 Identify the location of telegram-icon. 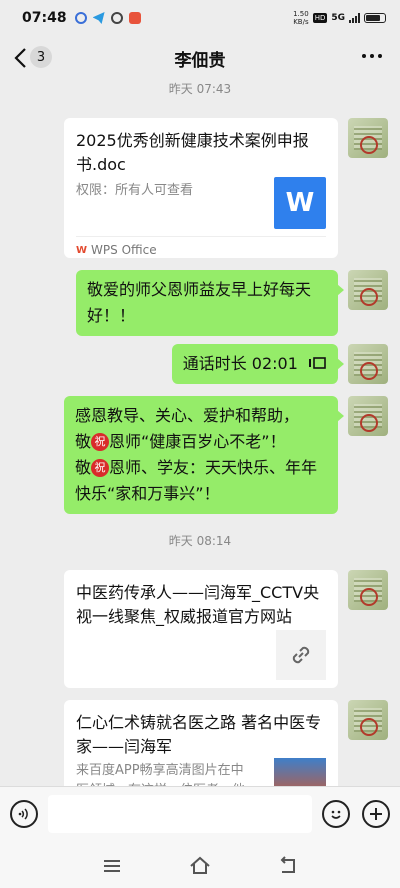
(98, 18).